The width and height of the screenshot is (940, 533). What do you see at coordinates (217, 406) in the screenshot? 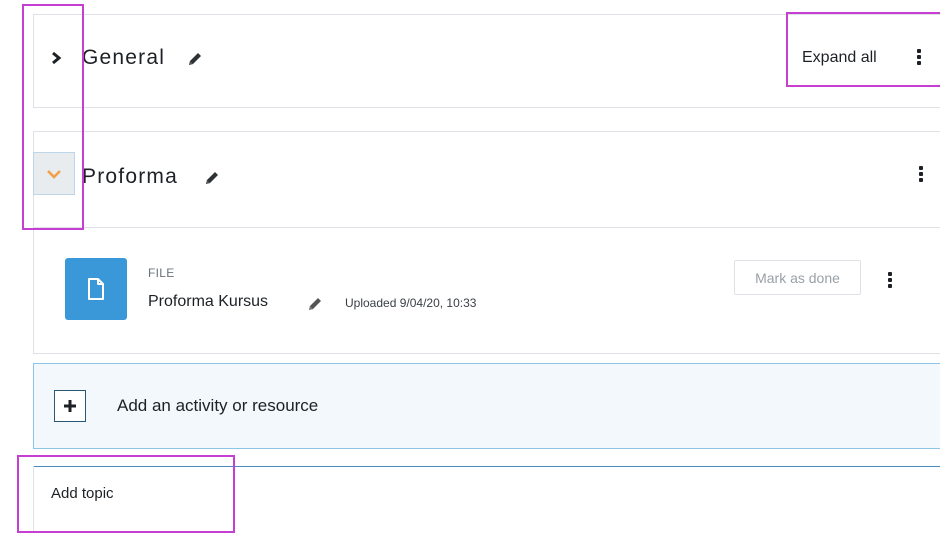
I see `add-activity-label: Add an activity or resource` at bounding box center [217, 406].